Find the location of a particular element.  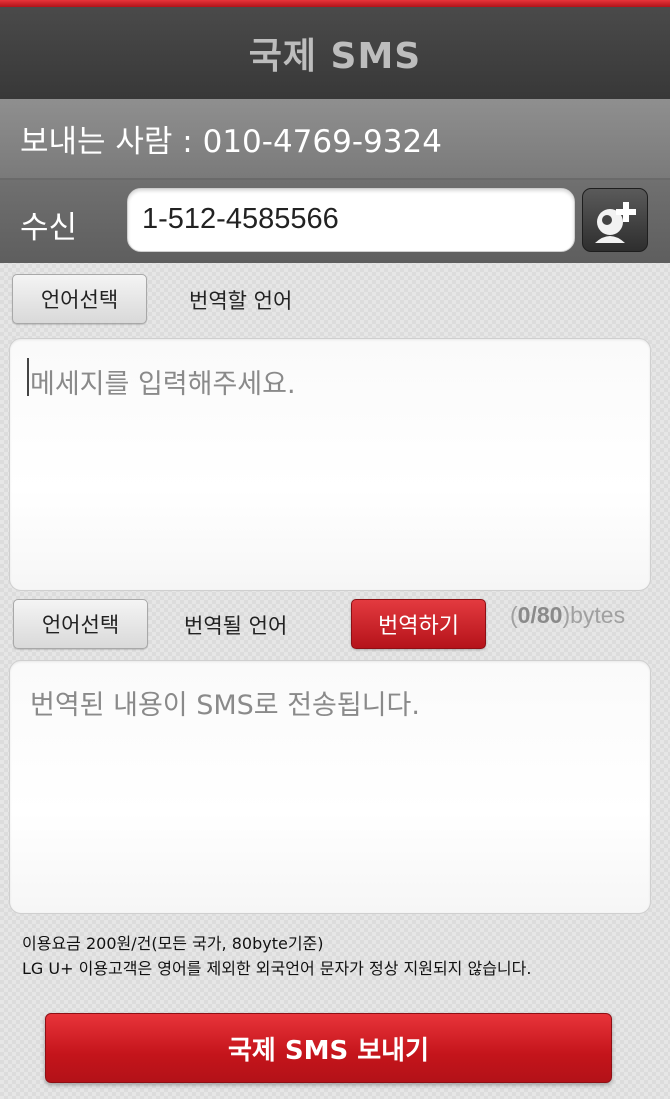

message-placeholder: 메세지를 입력해주세요. is located at coordinates (163, 384).